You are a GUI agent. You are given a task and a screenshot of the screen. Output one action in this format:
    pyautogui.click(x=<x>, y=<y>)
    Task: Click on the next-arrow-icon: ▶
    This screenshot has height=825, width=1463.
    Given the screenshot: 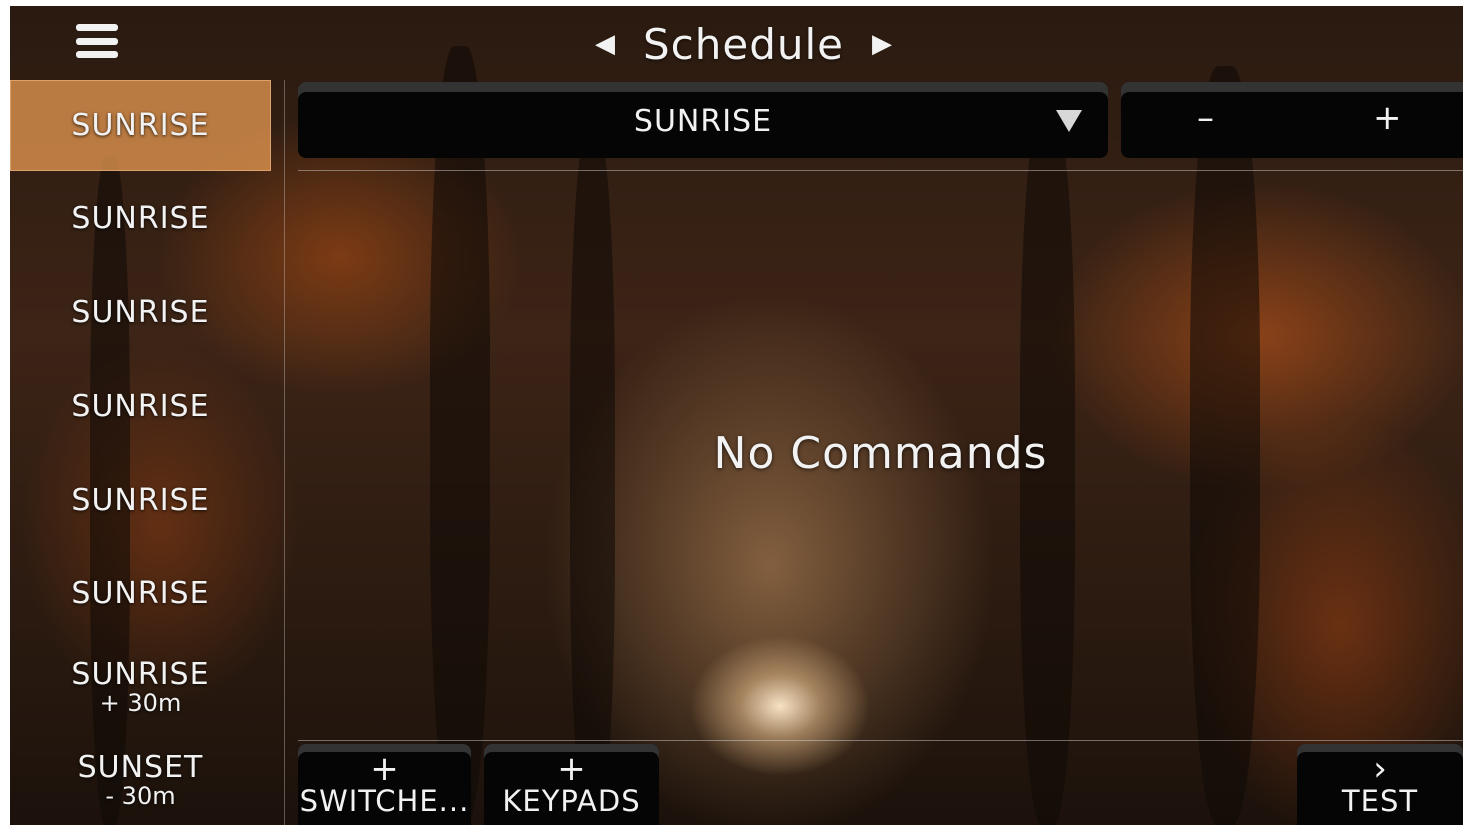 What is the action you would take?
    pyautogui.click(x=882, y=44)
    